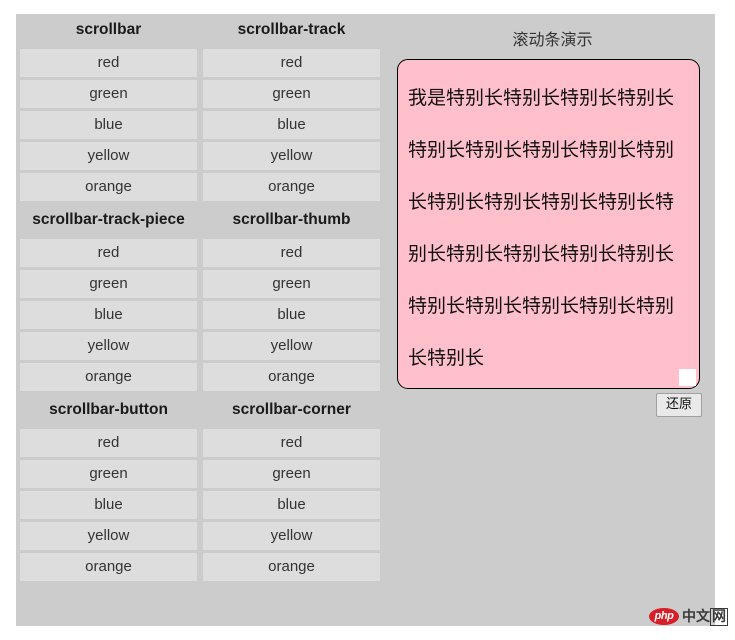 The height and width of the screenshot is (640, 735). Describe the element at coordinates (108, 219) in the screenshot. I see `column-header-scrollbar-track-piece: scrollbar-track-piece` at that location.